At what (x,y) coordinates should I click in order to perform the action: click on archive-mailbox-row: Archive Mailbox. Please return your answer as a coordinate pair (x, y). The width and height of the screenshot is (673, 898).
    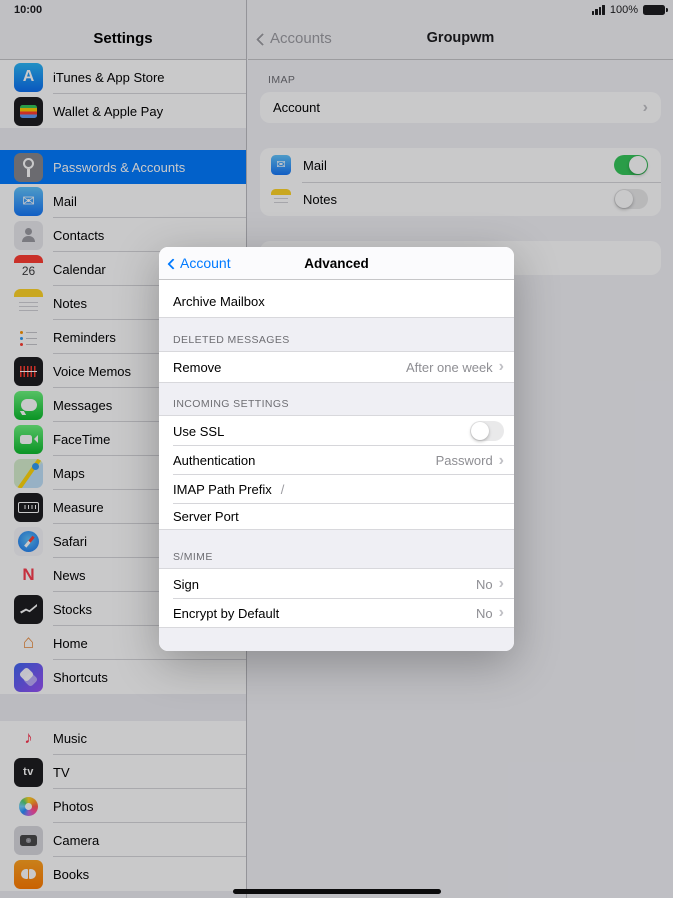
    Looking at the image, I should click on (336, 301).